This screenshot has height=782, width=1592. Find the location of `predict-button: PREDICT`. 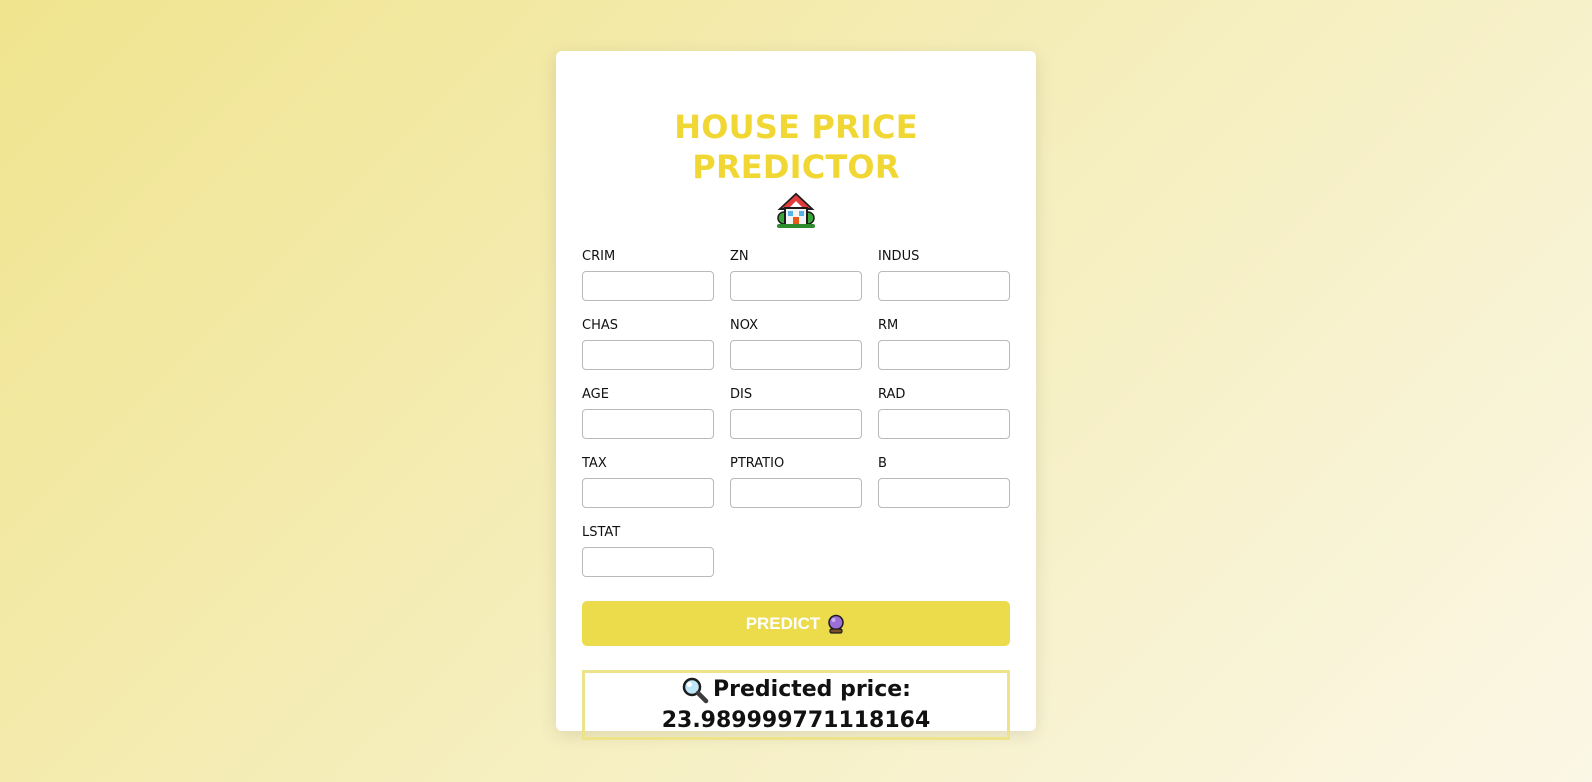

predict-button: PREDICT is located at coordinates (796, 623).